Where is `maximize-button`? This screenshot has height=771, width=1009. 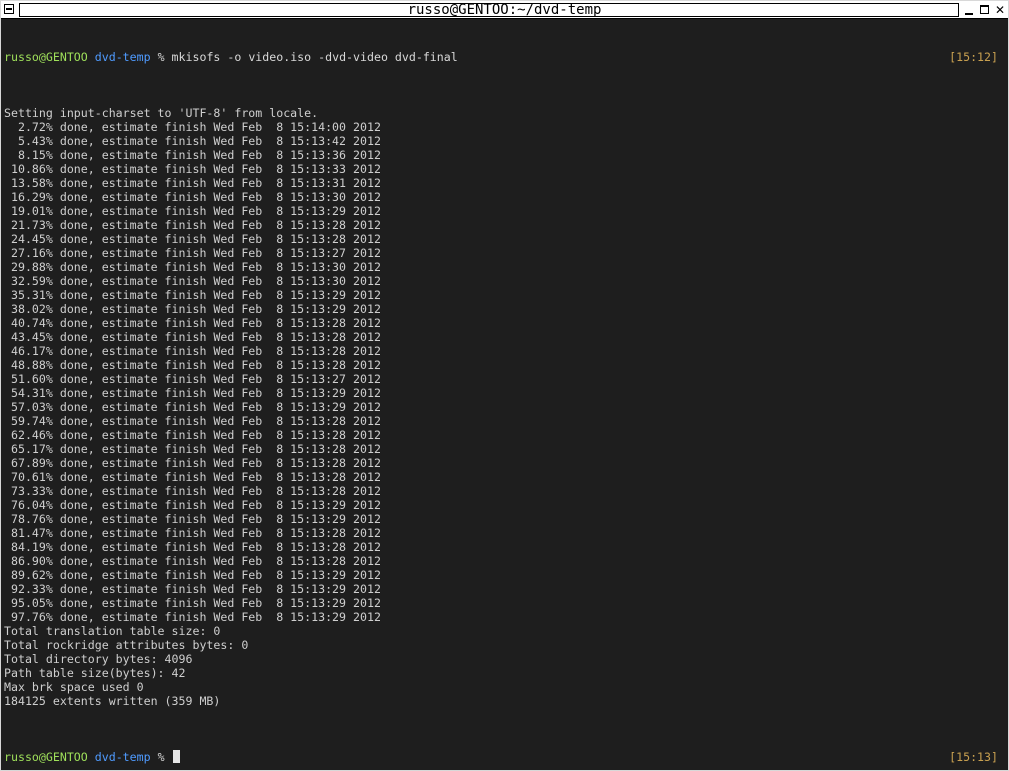
maximize-button is located at coordinates (985, 10).